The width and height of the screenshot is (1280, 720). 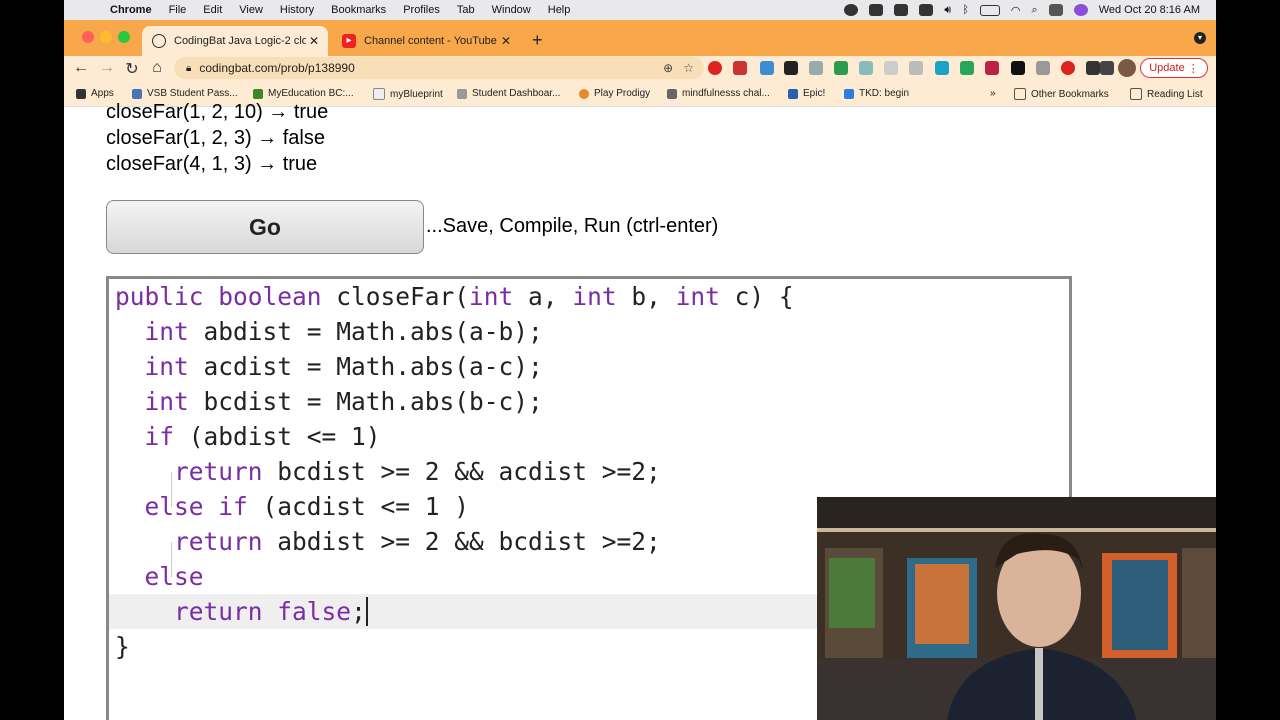 I want to click on volume-icon: 🔊︎, so click(x=947, y=10).